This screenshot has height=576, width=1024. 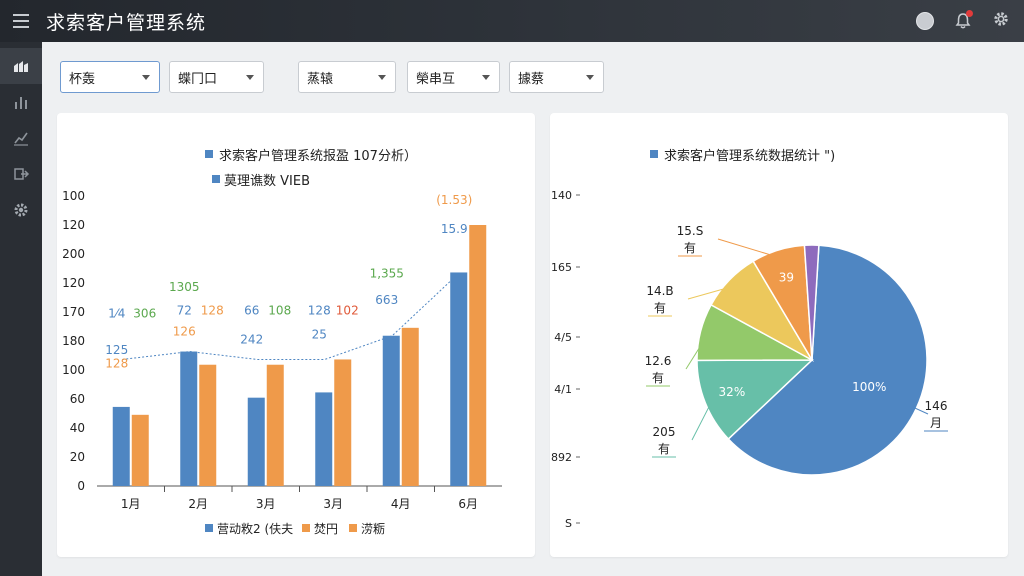 What do you see at coordinates (786, 278) in the screenshot?
I see `slice-label: 39` at bounding box center [786, 278].